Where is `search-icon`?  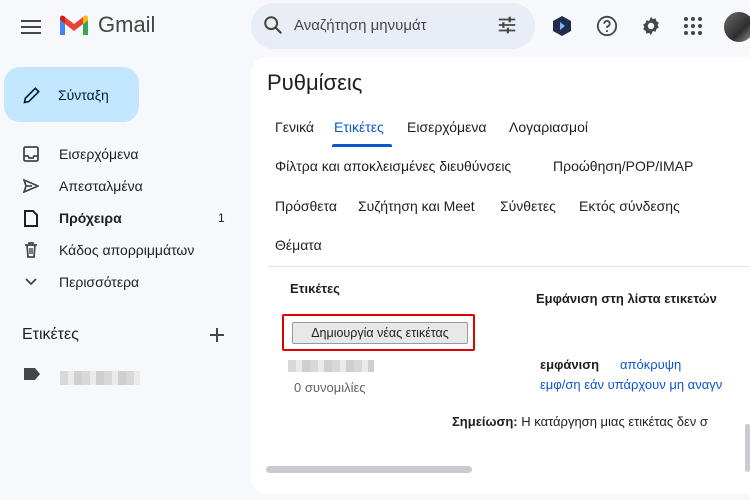 search-icon is located at coordinates (273, 25).